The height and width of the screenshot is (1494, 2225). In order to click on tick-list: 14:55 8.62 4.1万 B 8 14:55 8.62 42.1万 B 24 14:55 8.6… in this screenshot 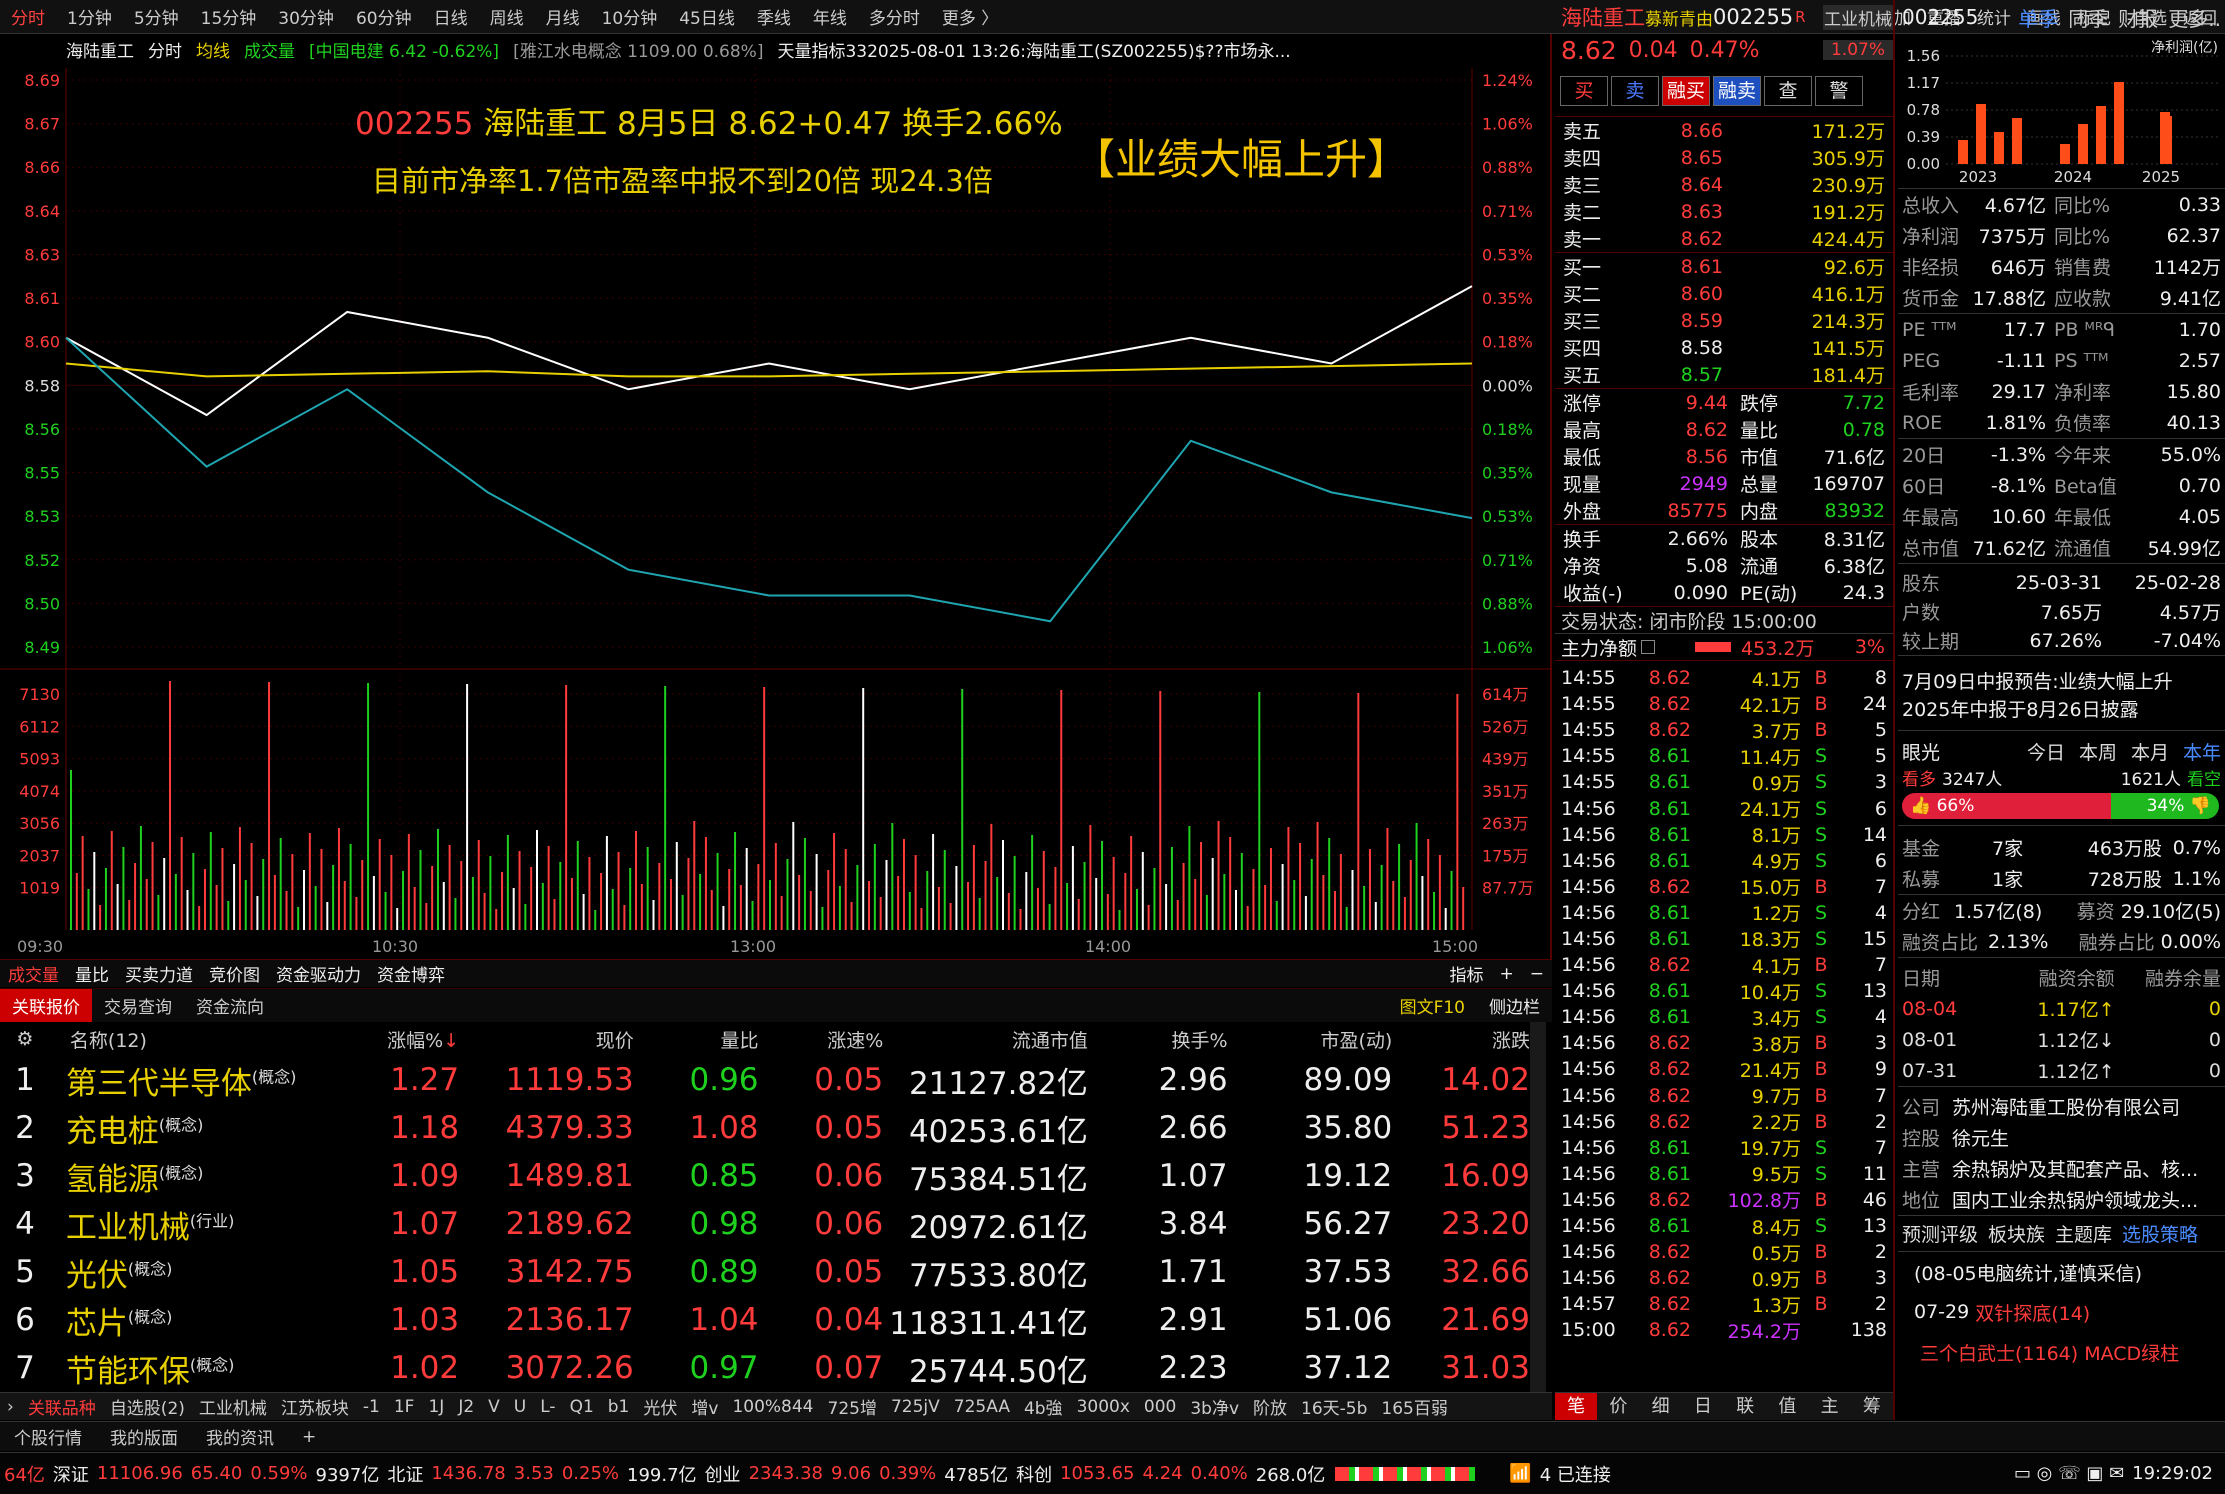, I will do `click(1724, 1001)`.